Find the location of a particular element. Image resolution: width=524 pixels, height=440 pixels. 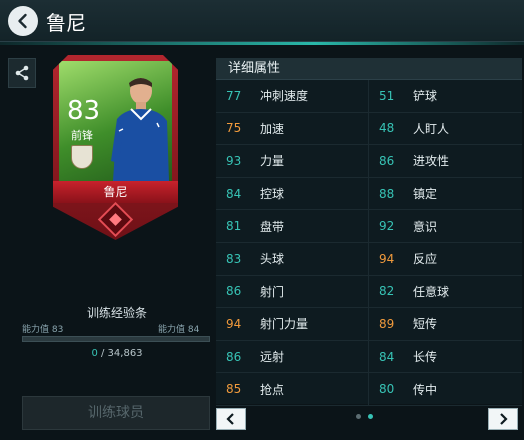

attribute-value: 83 is located at coordinates (234, 258).